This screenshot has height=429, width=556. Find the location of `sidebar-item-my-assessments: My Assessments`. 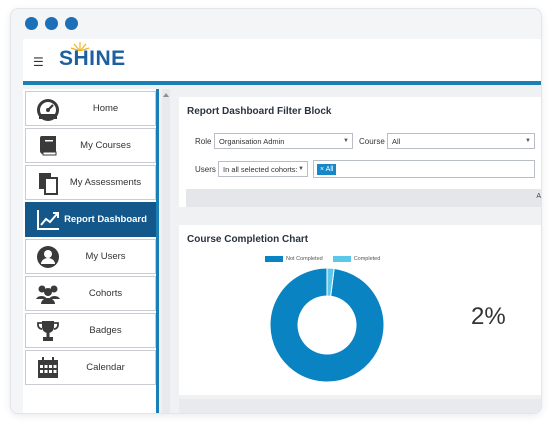

sidebar-item-my-assessments: My Assessments is located at coordinates (90, 182).